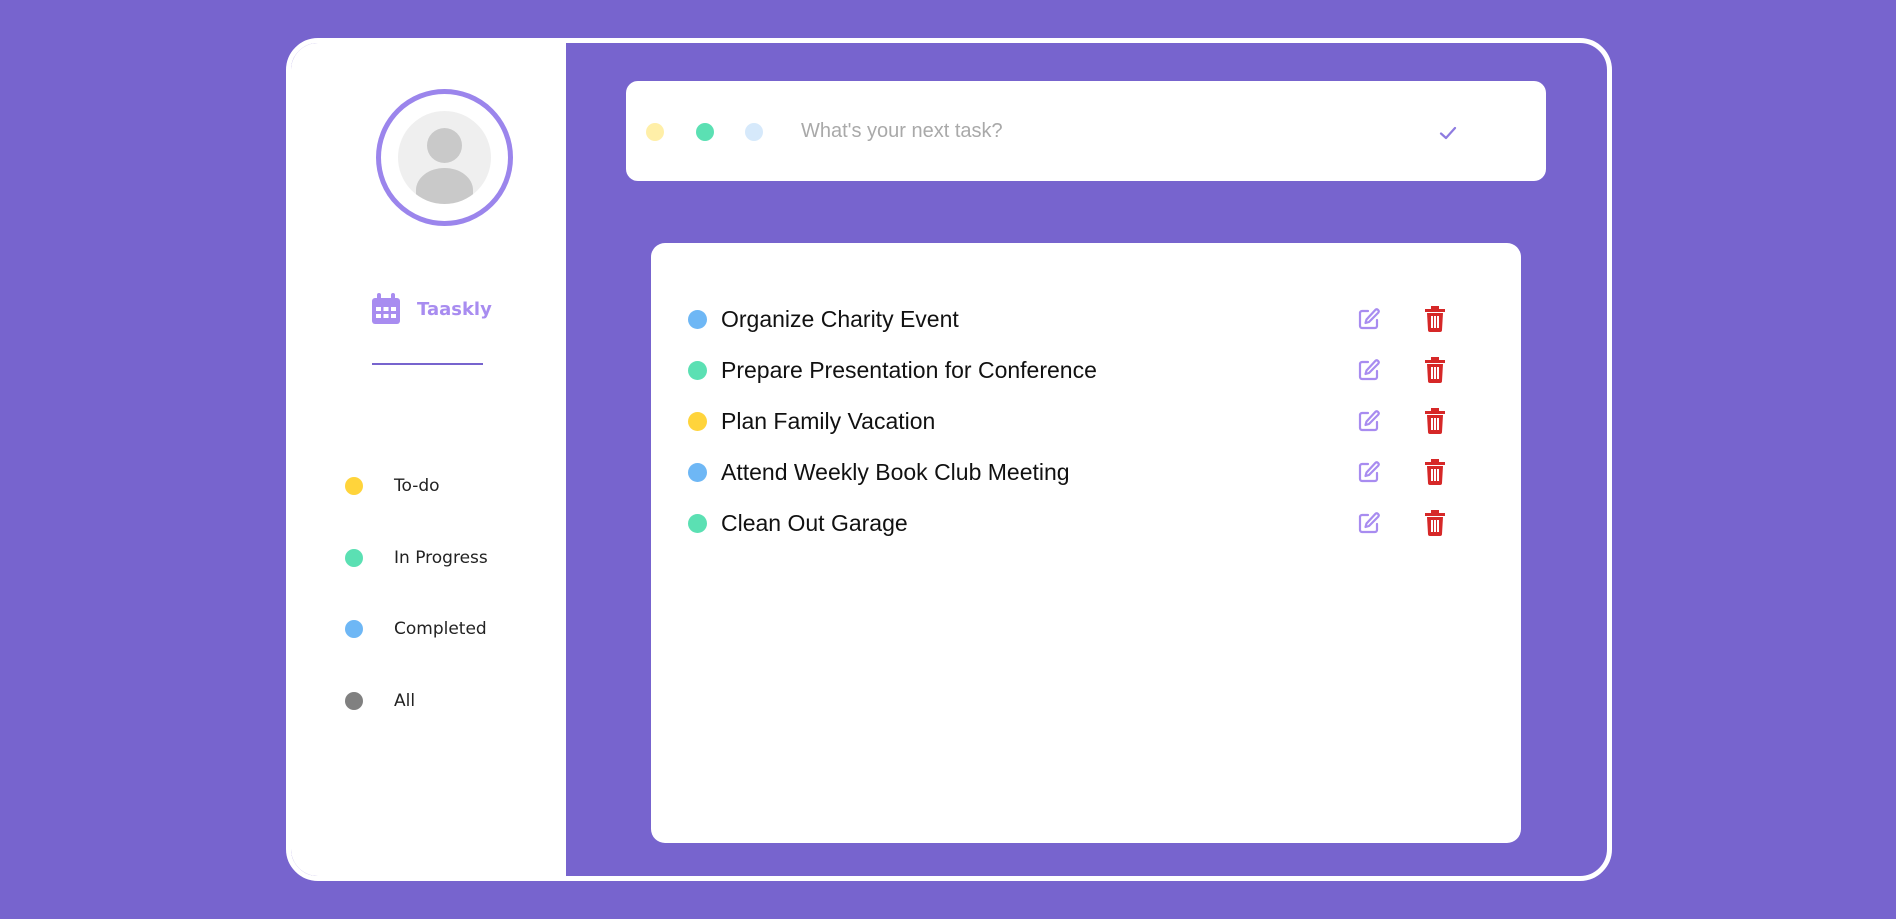  I want to click on user-avatar-icon, so click(444, 157).